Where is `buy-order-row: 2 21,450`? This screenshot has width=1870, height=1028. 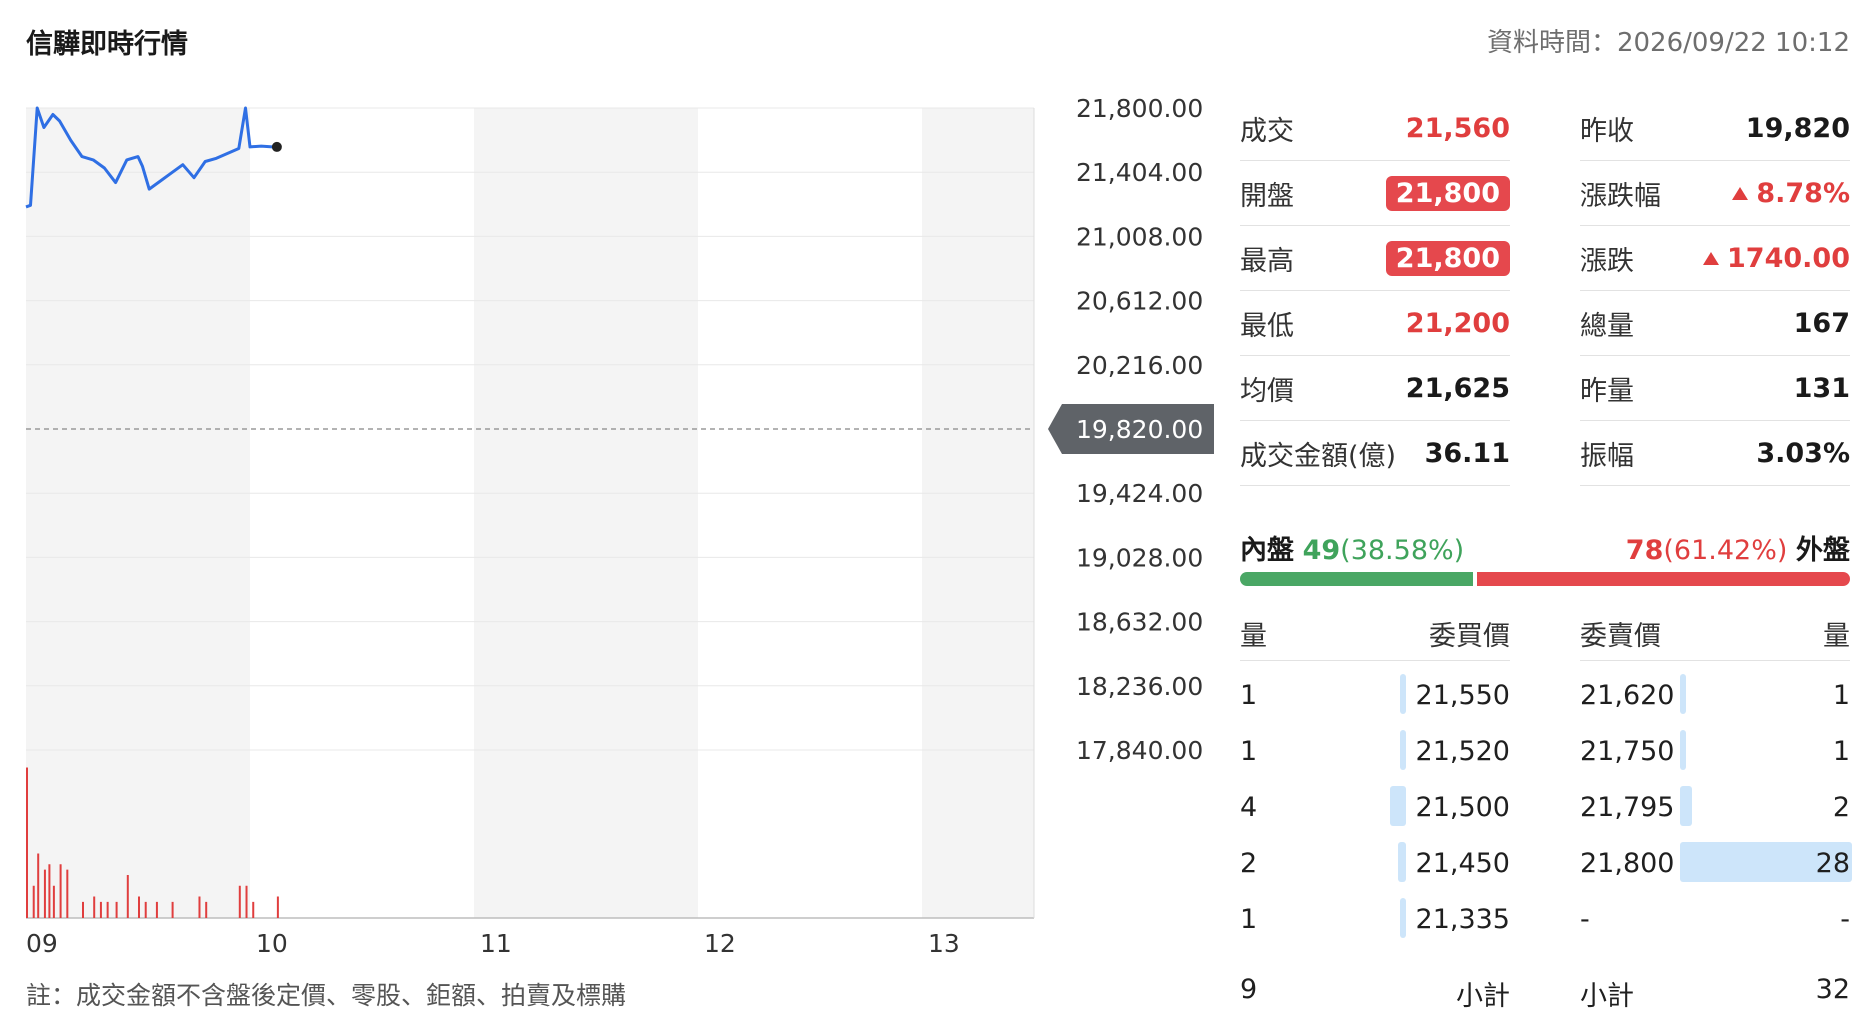 buy-order-row: 2 21,450 is located at coordinates (1375, 862).